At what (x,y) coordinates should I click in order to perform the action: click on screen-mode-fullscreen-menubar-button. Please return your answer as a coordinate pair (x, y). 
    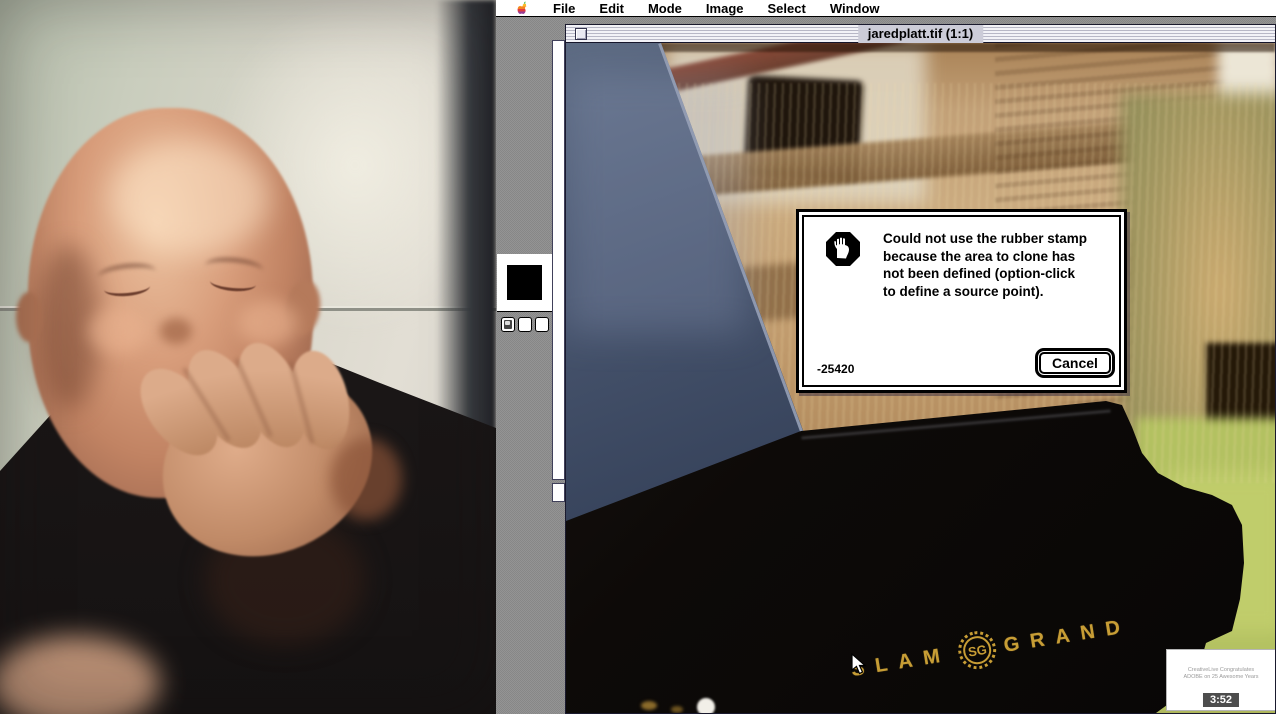
    Looking at the image, I should click on (524, 324).